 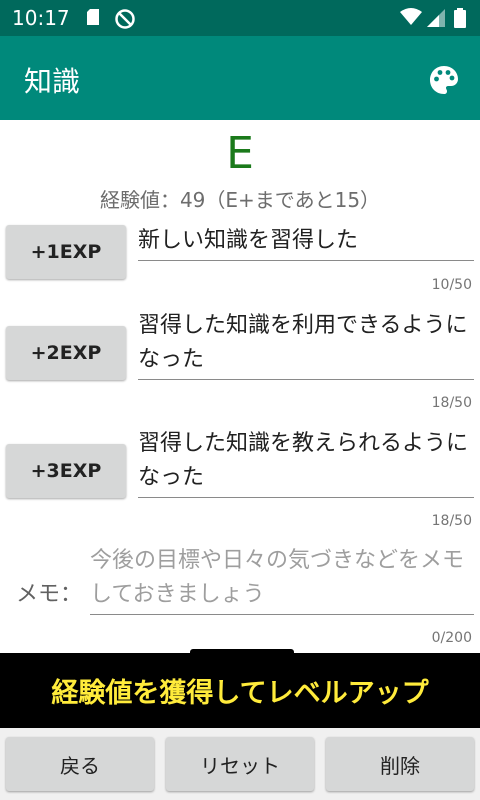 What do you see at coordinates (80, 764) in the screenshot?
I see `back-button: 戻る` at bounding box center [80, 764].